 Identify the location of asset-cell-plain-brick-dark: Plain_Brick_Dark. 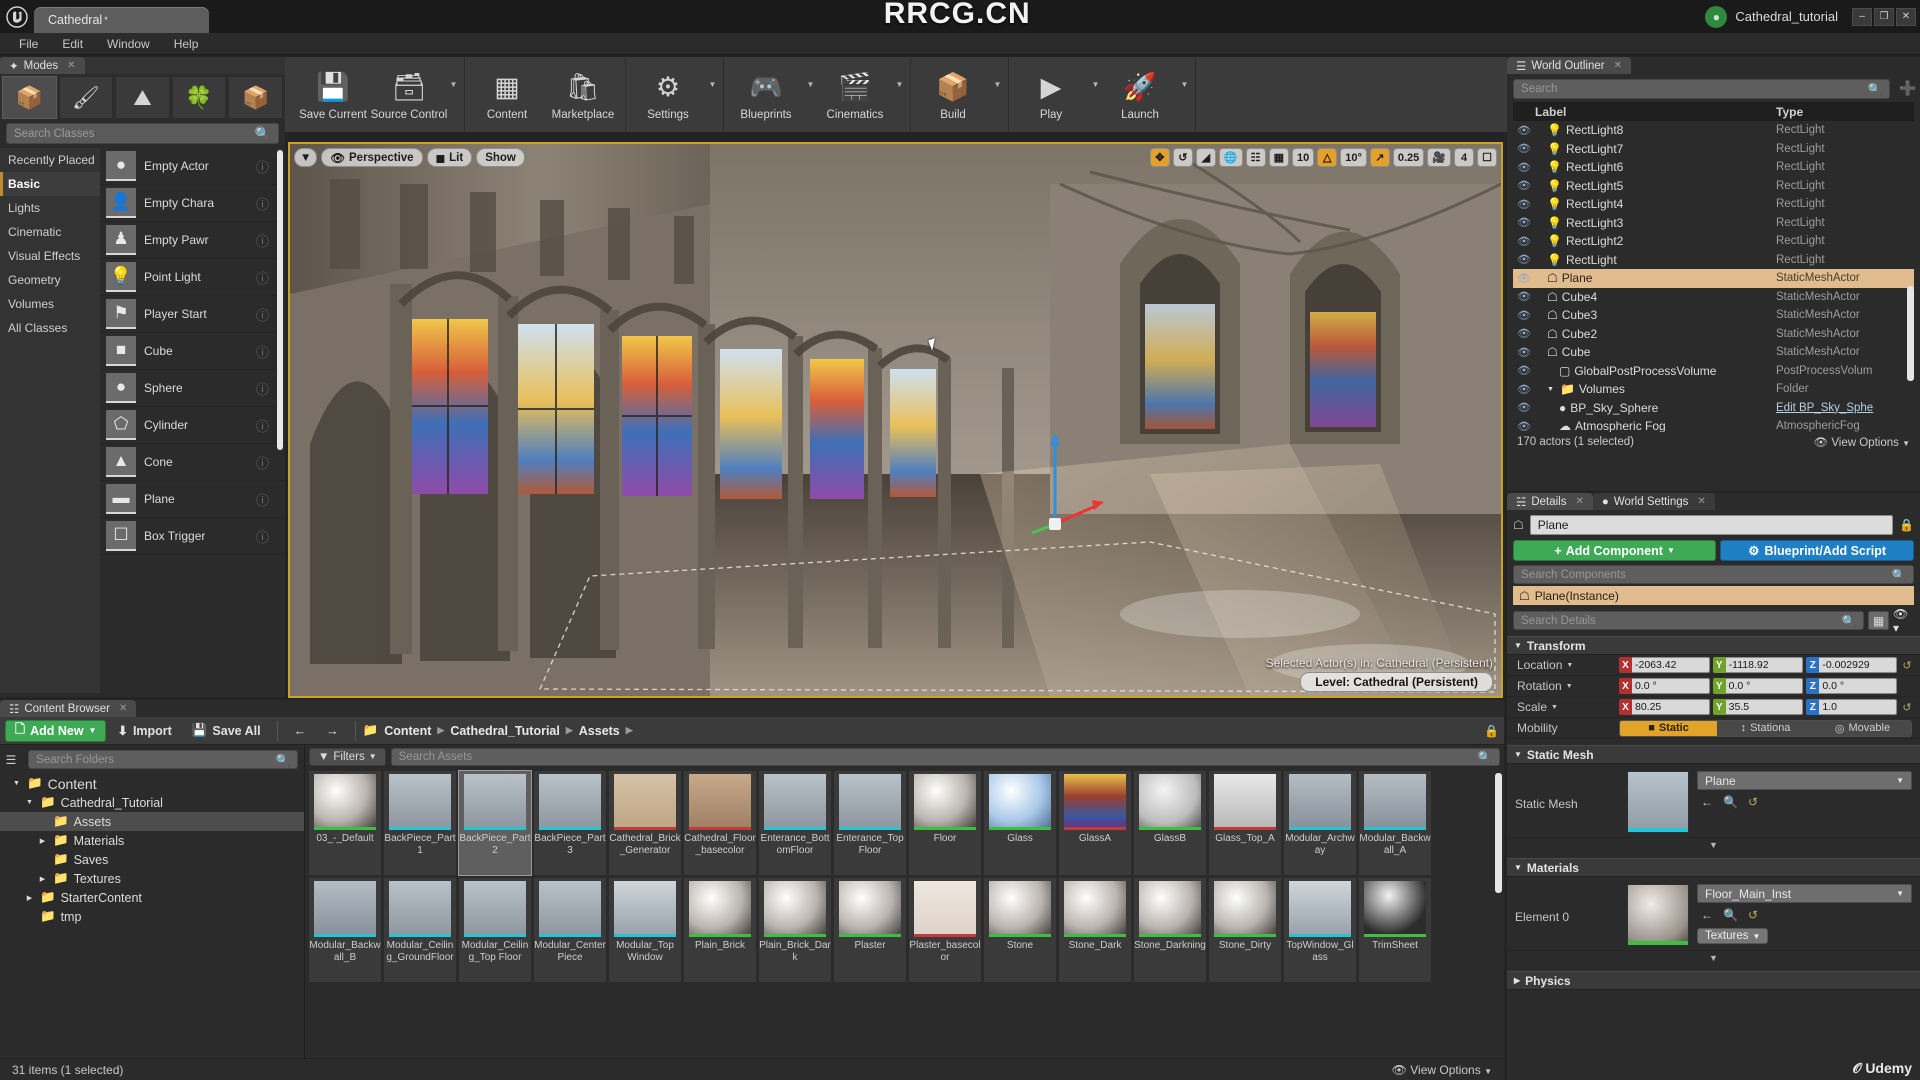
(795, 930).